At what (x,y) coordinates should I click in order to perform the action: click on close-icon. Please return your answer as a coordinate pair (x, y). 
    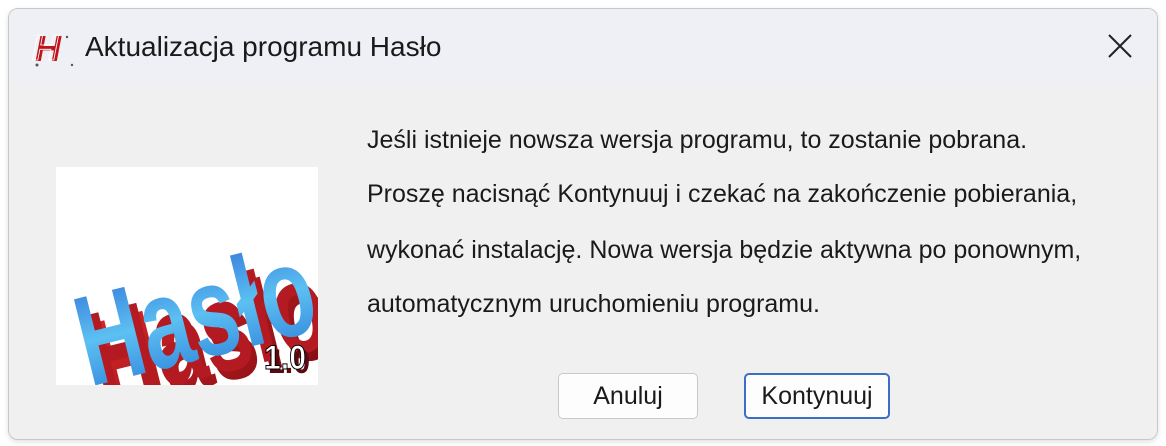
    Looking at the image, I should click on (1120, 46).